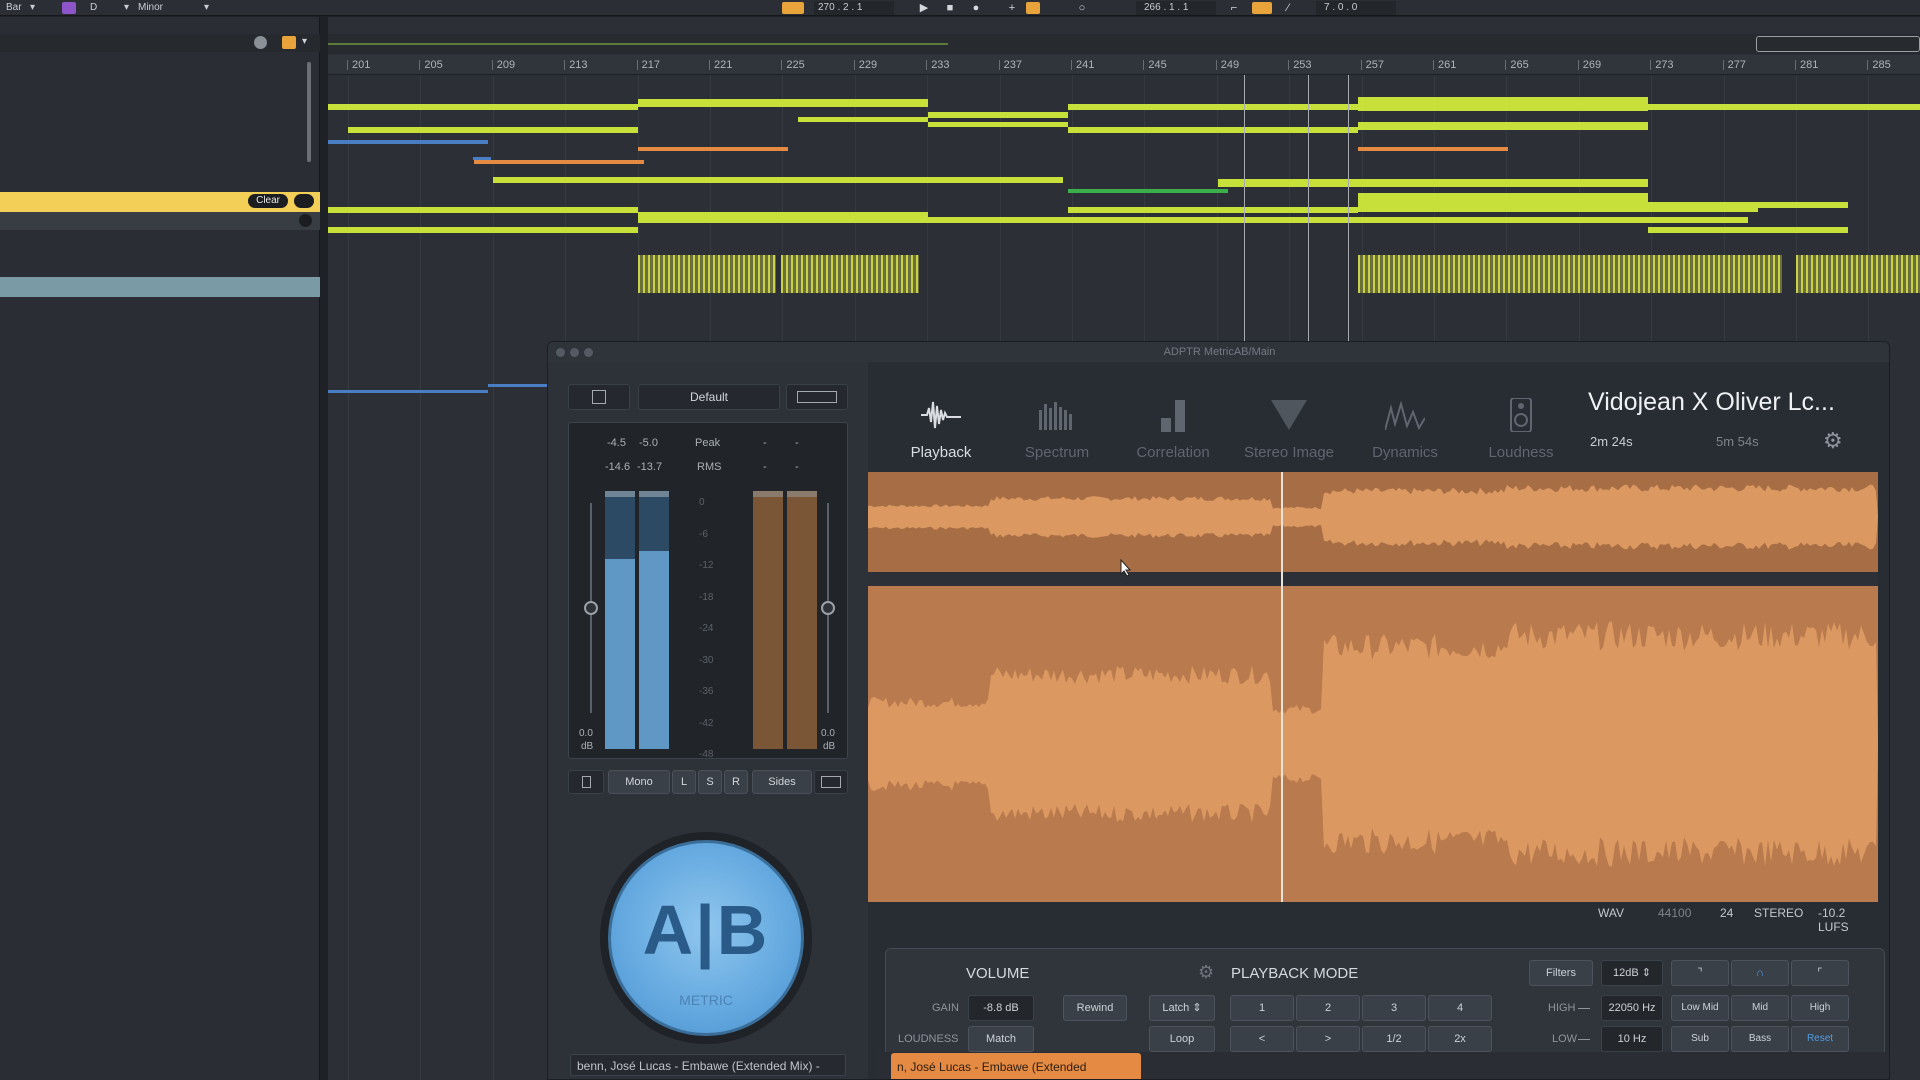 This screenshot has width=1920, height=1080. What do you see at coordinates (1057, 422) in the screenshot?
I see `tab-spectrum: Spectrum` at bounding box center [1057, 422].